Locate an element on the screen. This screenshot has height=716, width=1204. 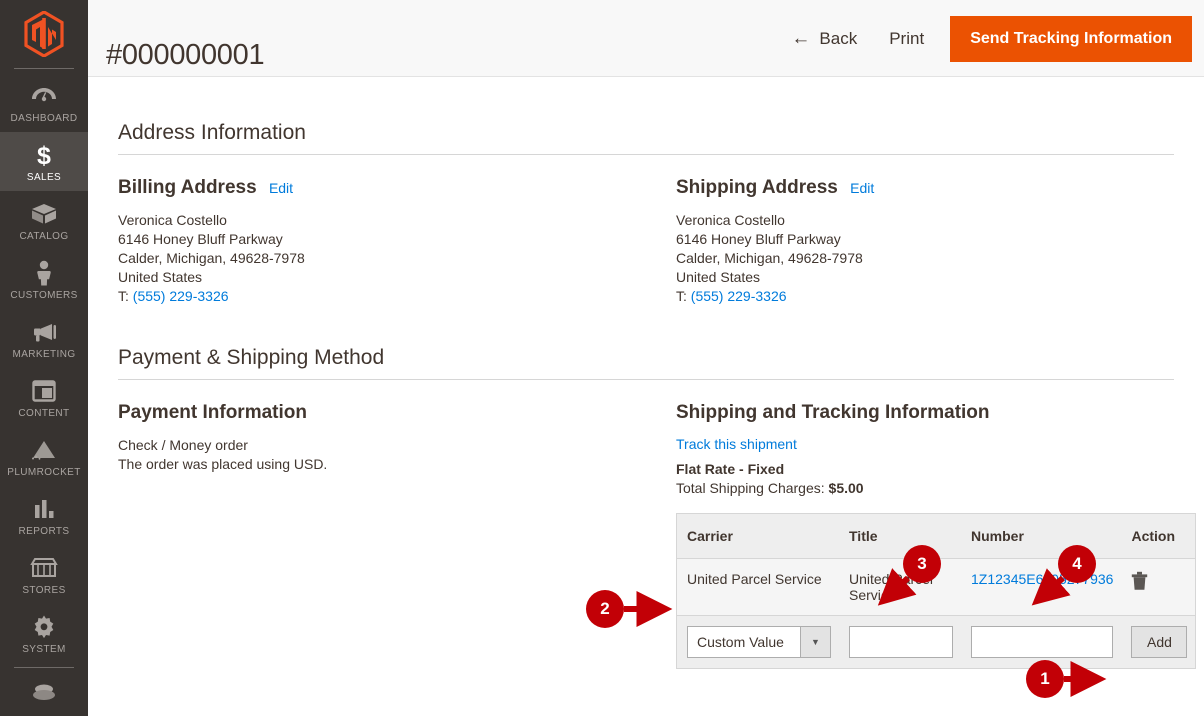
track-this-shipment-link: Track this shipment is located at coordinates (736, 444).